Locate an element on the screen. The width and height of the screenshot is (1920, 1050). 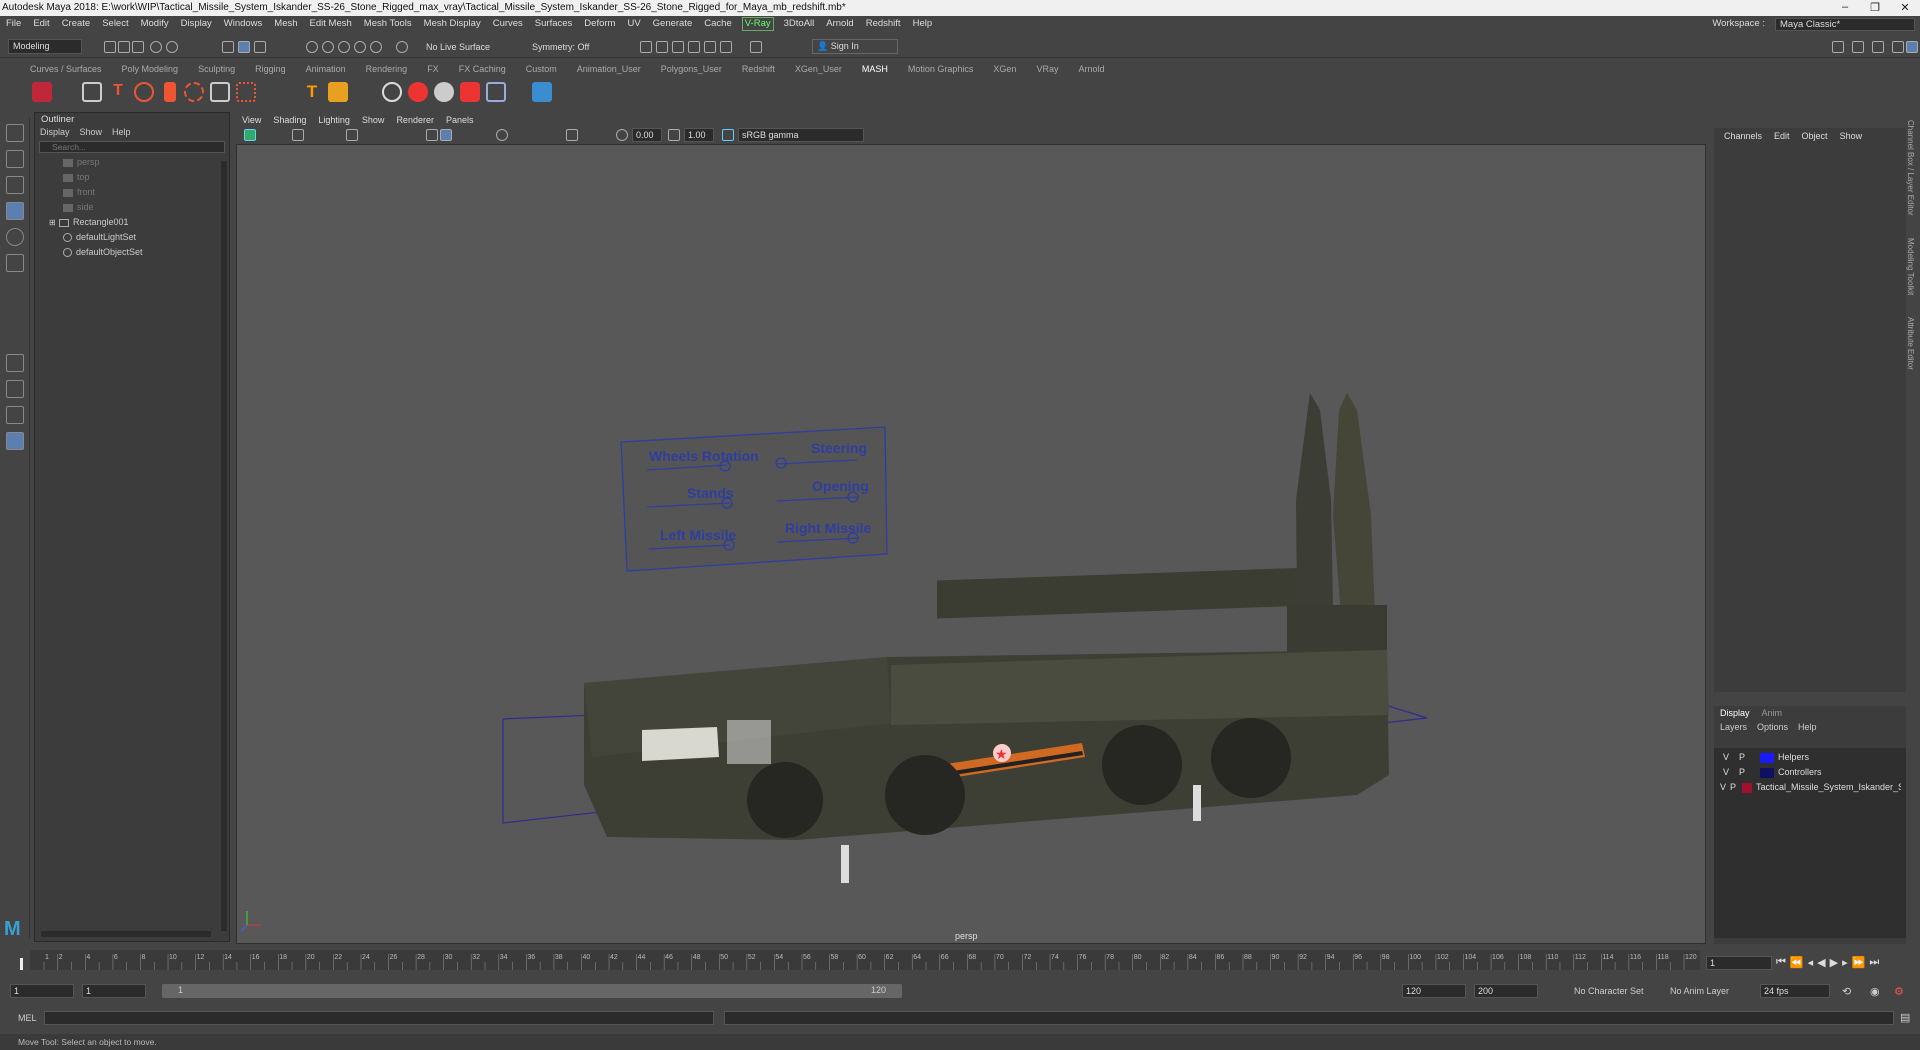
menu-display: Display is located at coordinates (196, 24).